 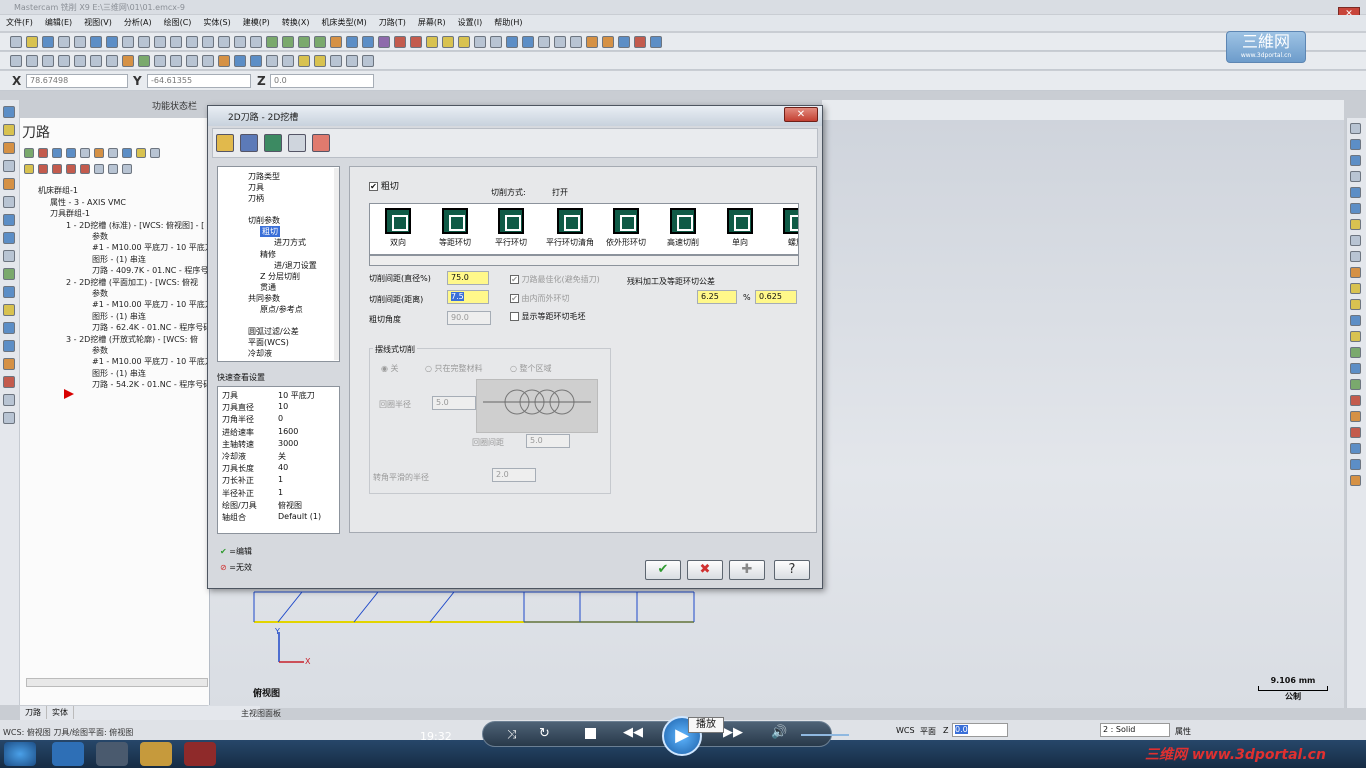 I want to click on toolpath-hsm-icon, so click(x=320, y=61).